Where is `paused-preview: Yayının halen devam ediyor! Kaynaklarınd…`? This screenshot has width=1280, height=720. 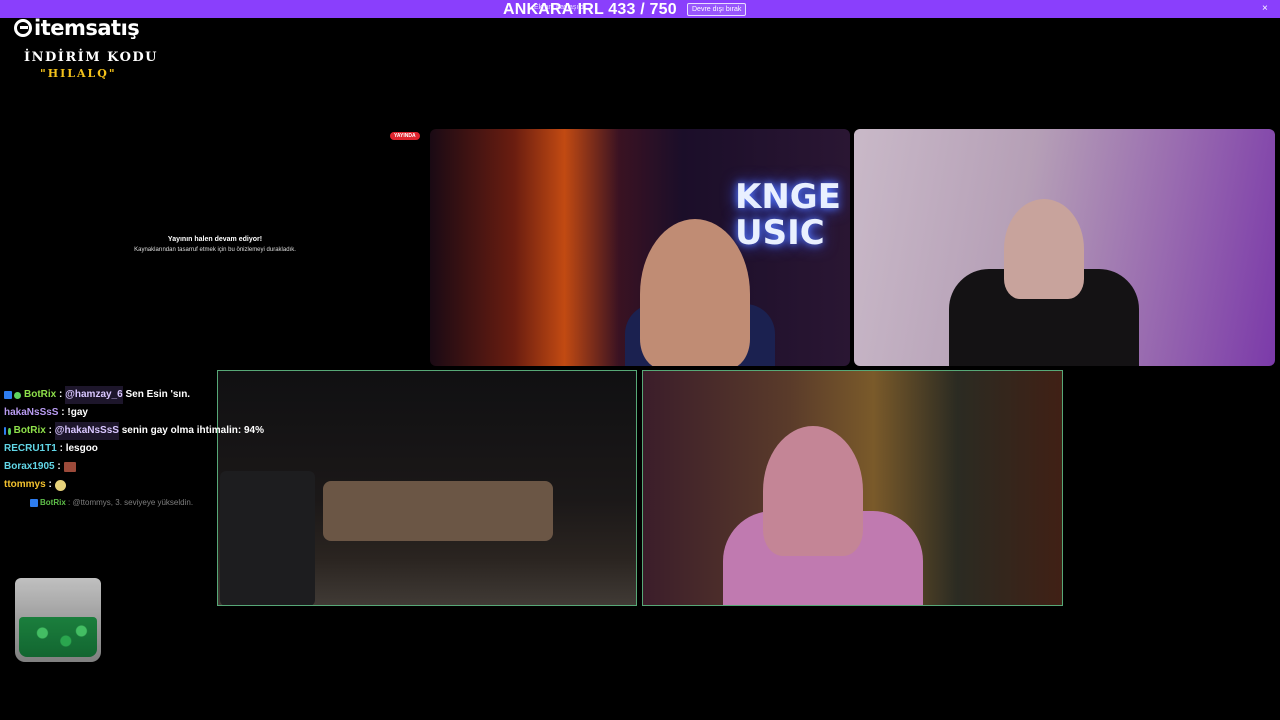
paused-preview: Yayının halen devam ediyor! Kaynaklarınd… is located at coordinates (215, 244).